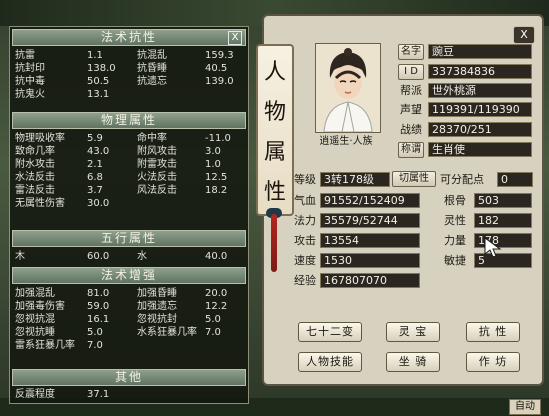 The width and height of the screenshot is (549, 416). Describe the element at coordinates (129, 275) in the screenshot. I see `section-header-magic-boost: 法术增强` at that location.